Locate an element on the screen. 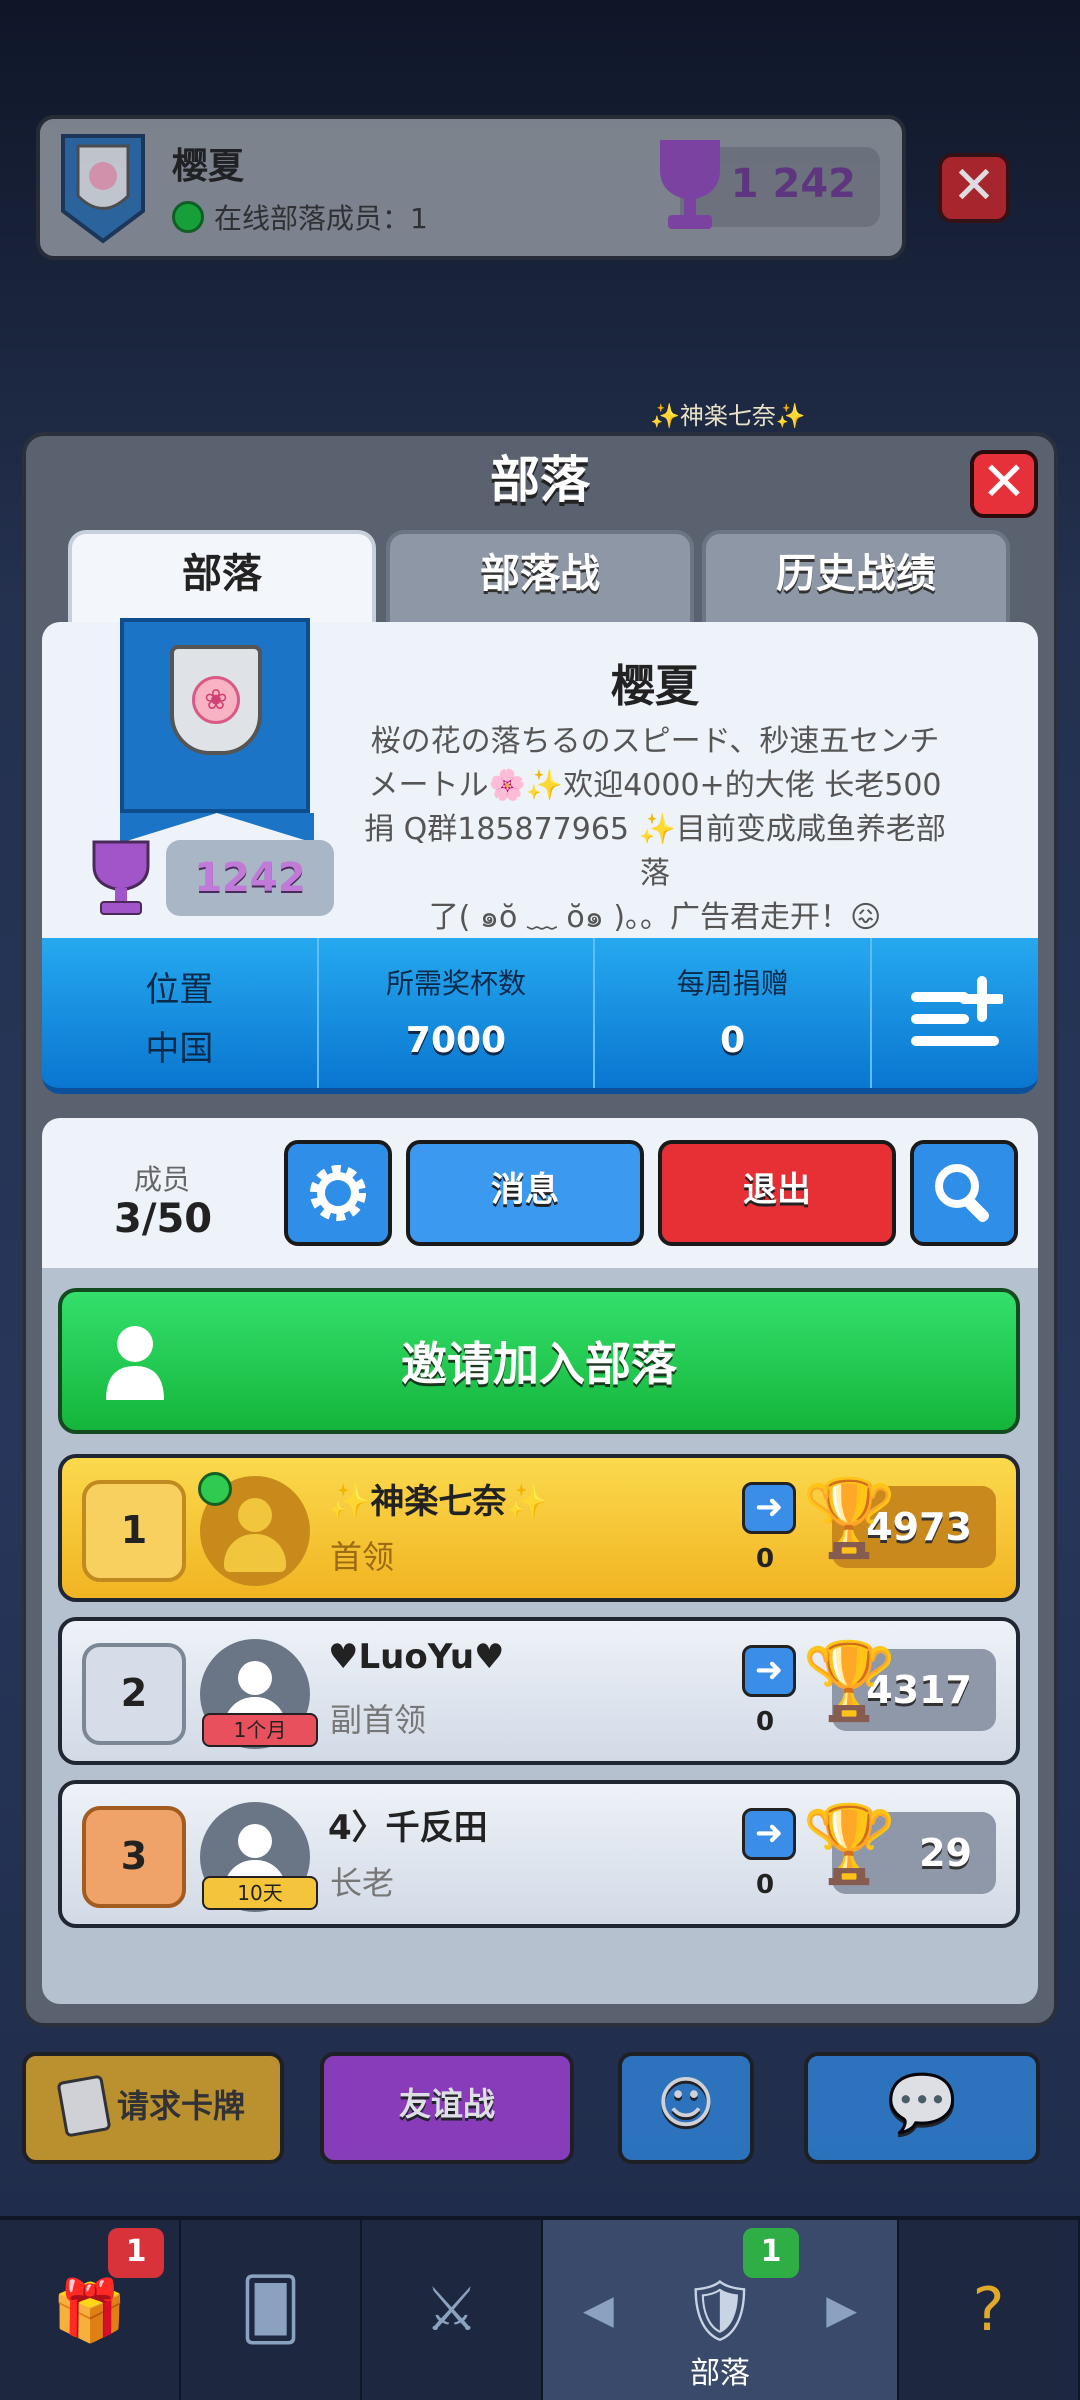 This screenshot has width=1080, height=2400. sort-menu-button is located at coordinates (955, 1013).